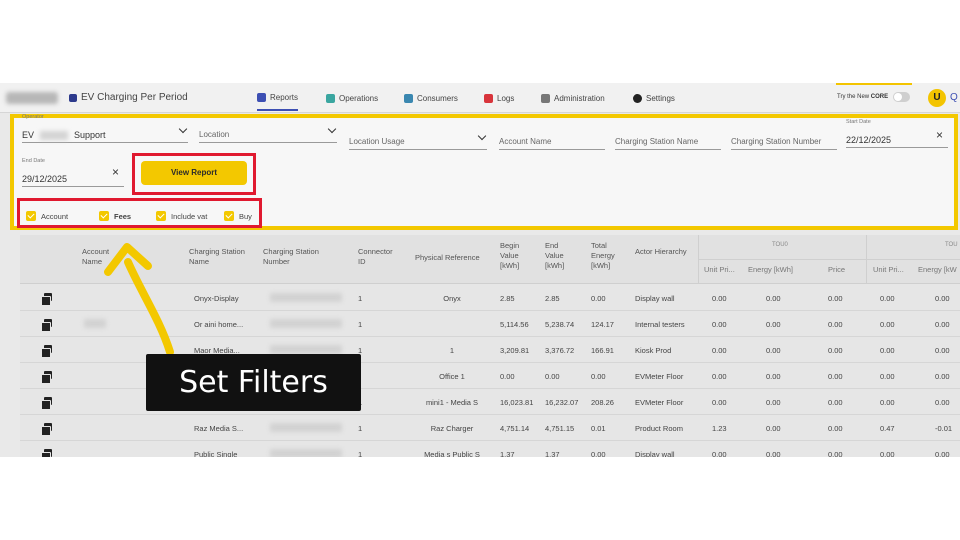 This screenshot has width=960, height=540. I want to click on location-select: Location, so click(268, 133).